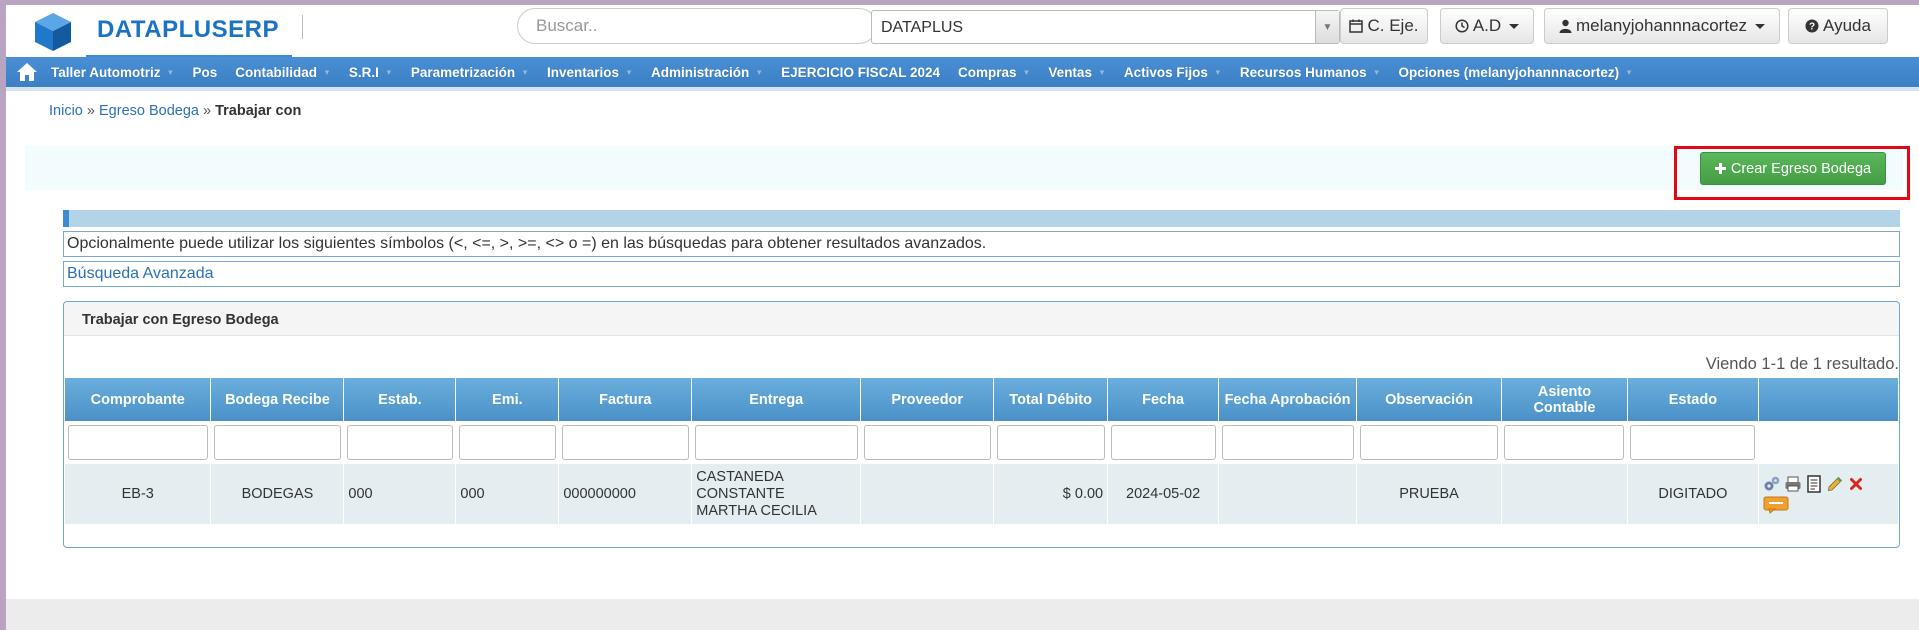 The width and height of the screenshot is (1919, 630). What do you see at coordinates (204, 72) in the screenshot?
I see `nav-item-pos: Pos` at bounding box center [204, 72].